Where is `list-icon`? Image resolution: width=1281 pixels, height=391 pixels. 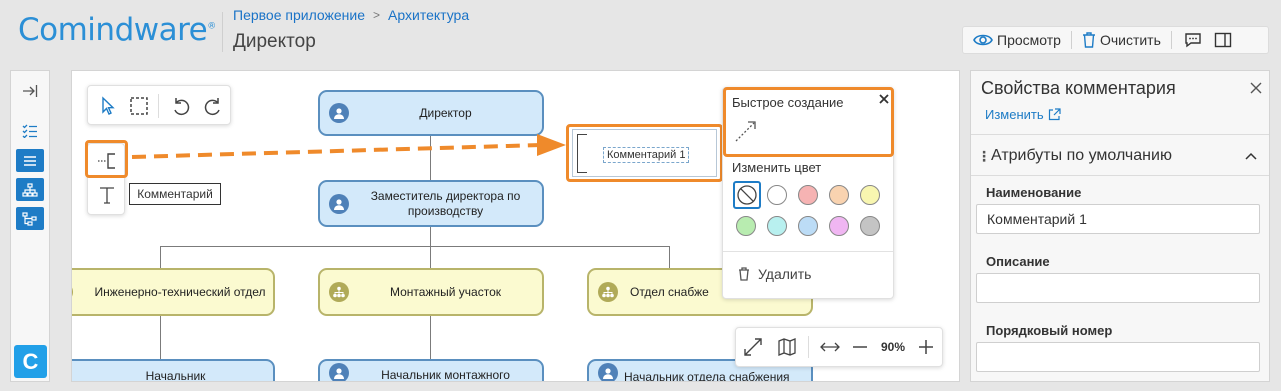 list-icon is located at coordinates (30, 160).